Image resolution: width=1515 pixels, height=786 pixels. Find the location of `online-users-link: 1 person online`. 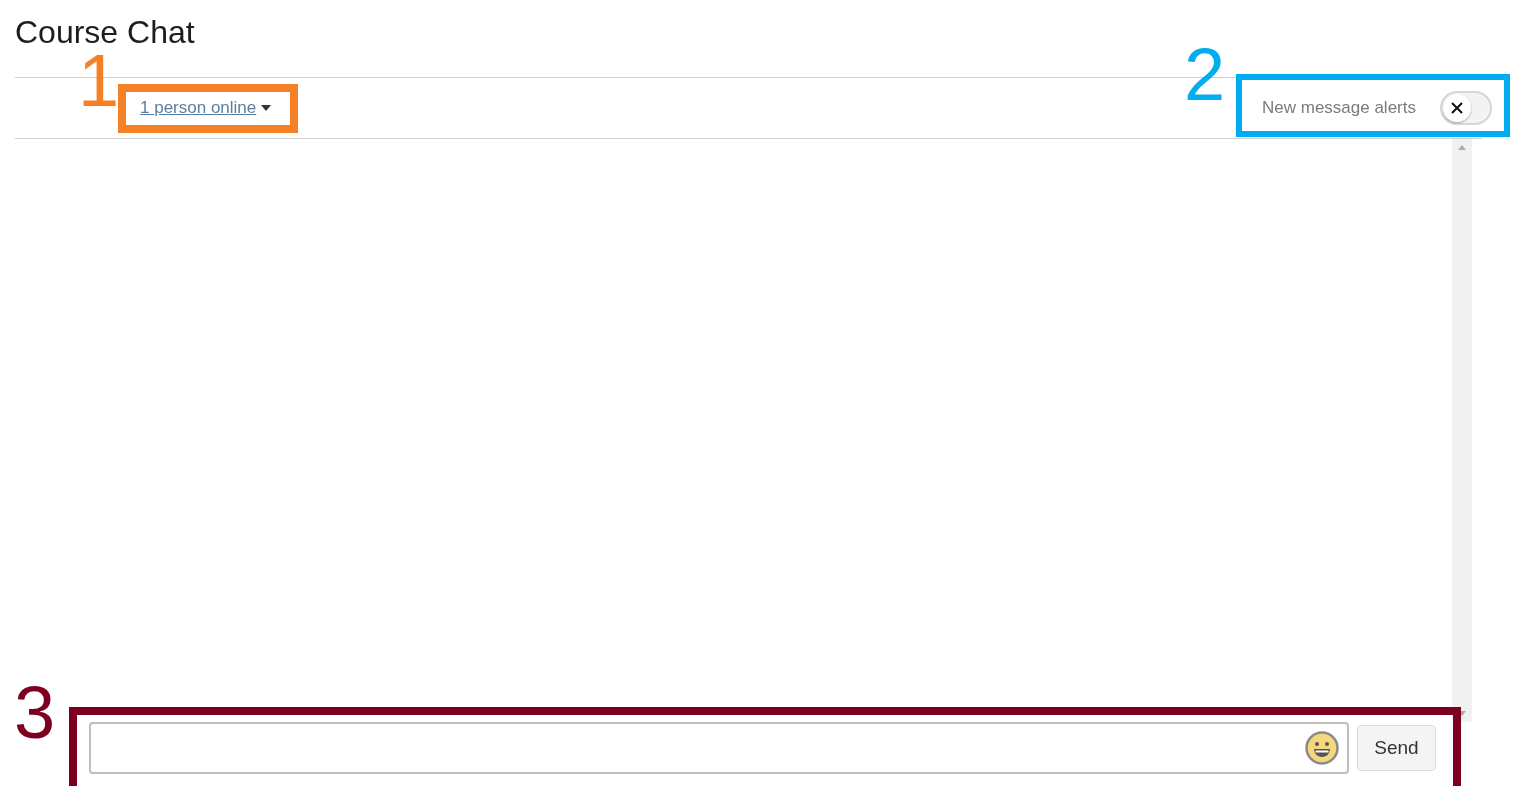

online-users-link: 1 person online is located at coordinates (206, 108).